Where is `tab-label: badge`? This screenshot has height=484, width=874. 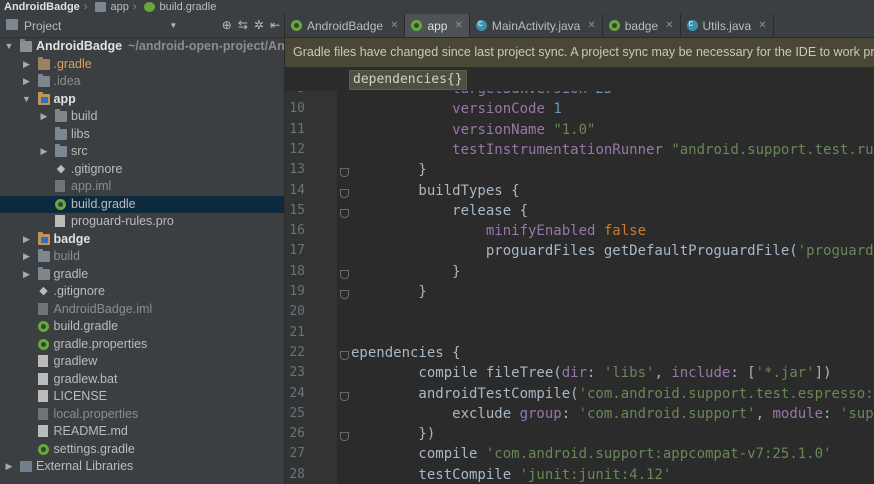
tab-label: badge is located at coordinates (641, 25).